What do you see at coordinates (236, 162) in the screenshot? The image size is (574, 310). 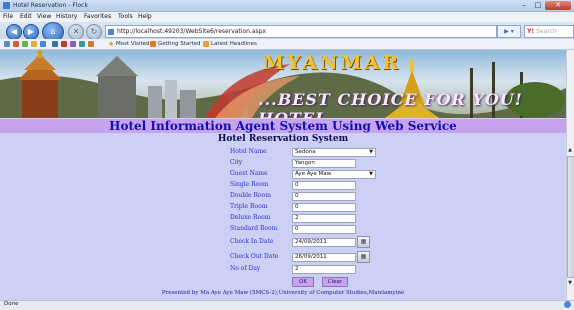 I see `city-label: City` at bounding box center [236, 162].